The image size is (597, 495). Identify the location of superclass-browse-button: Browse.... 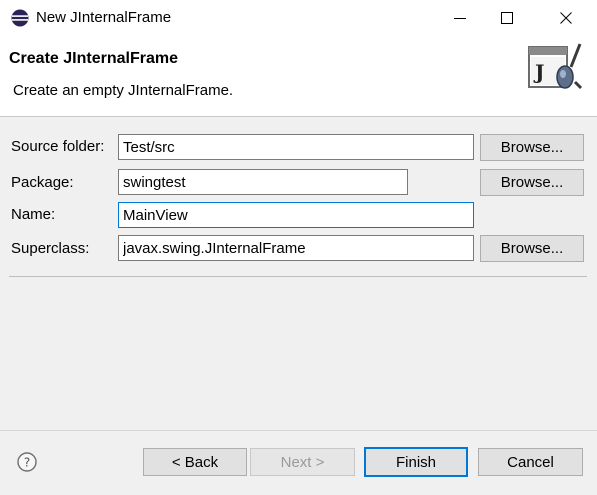
(532, 248).